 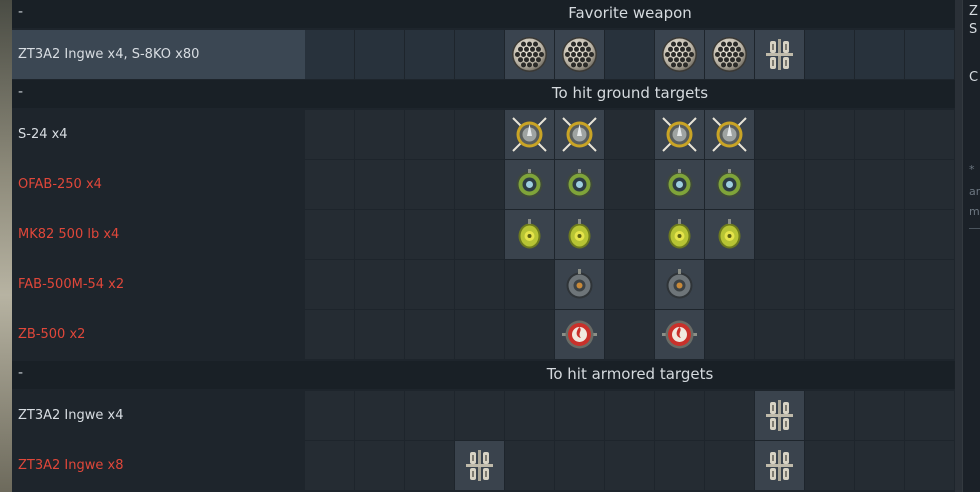 I want to click on weapon-preset-row: FAB-500M-54 x2, so click(x=483, y=284).